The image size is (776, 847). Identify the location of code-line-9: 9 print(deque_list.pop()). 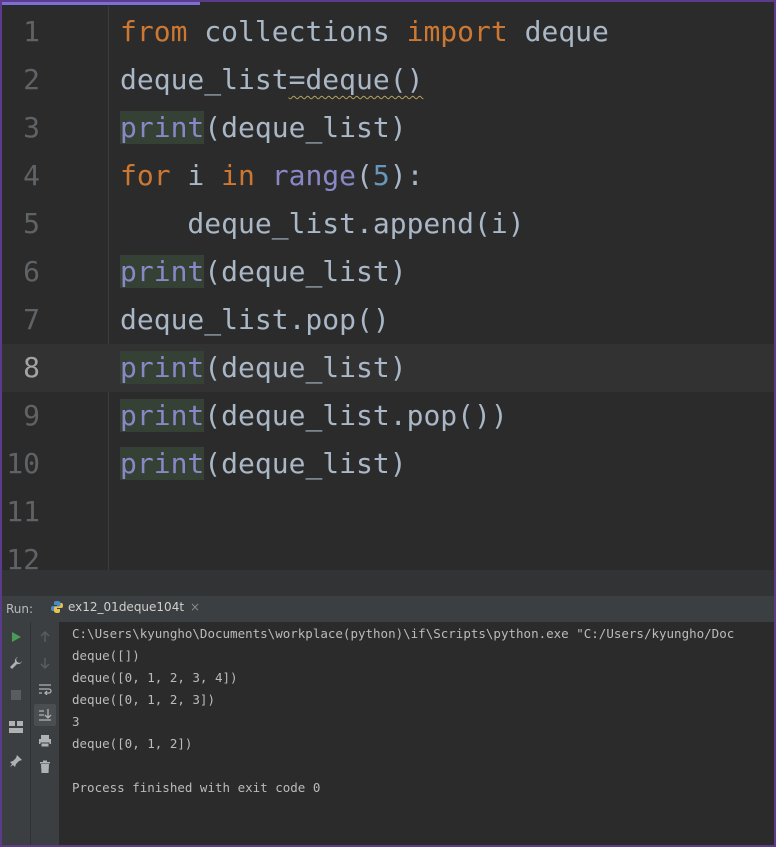
(388, 416).